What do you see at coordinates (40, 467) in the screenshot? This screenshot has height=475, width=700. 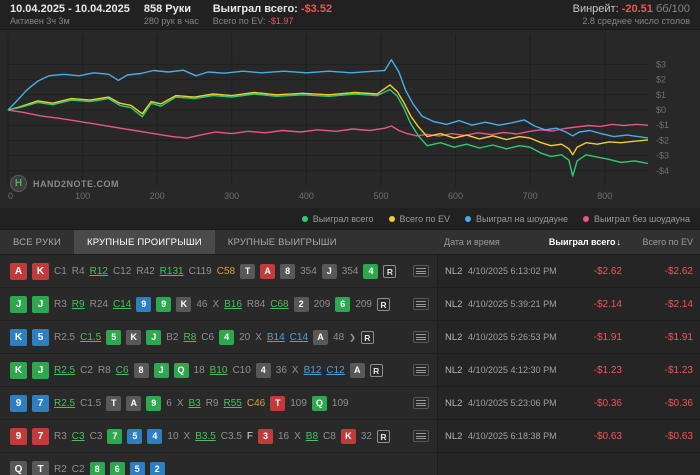 I see `hole-card-chip: T` at bounding box center [40, 467].